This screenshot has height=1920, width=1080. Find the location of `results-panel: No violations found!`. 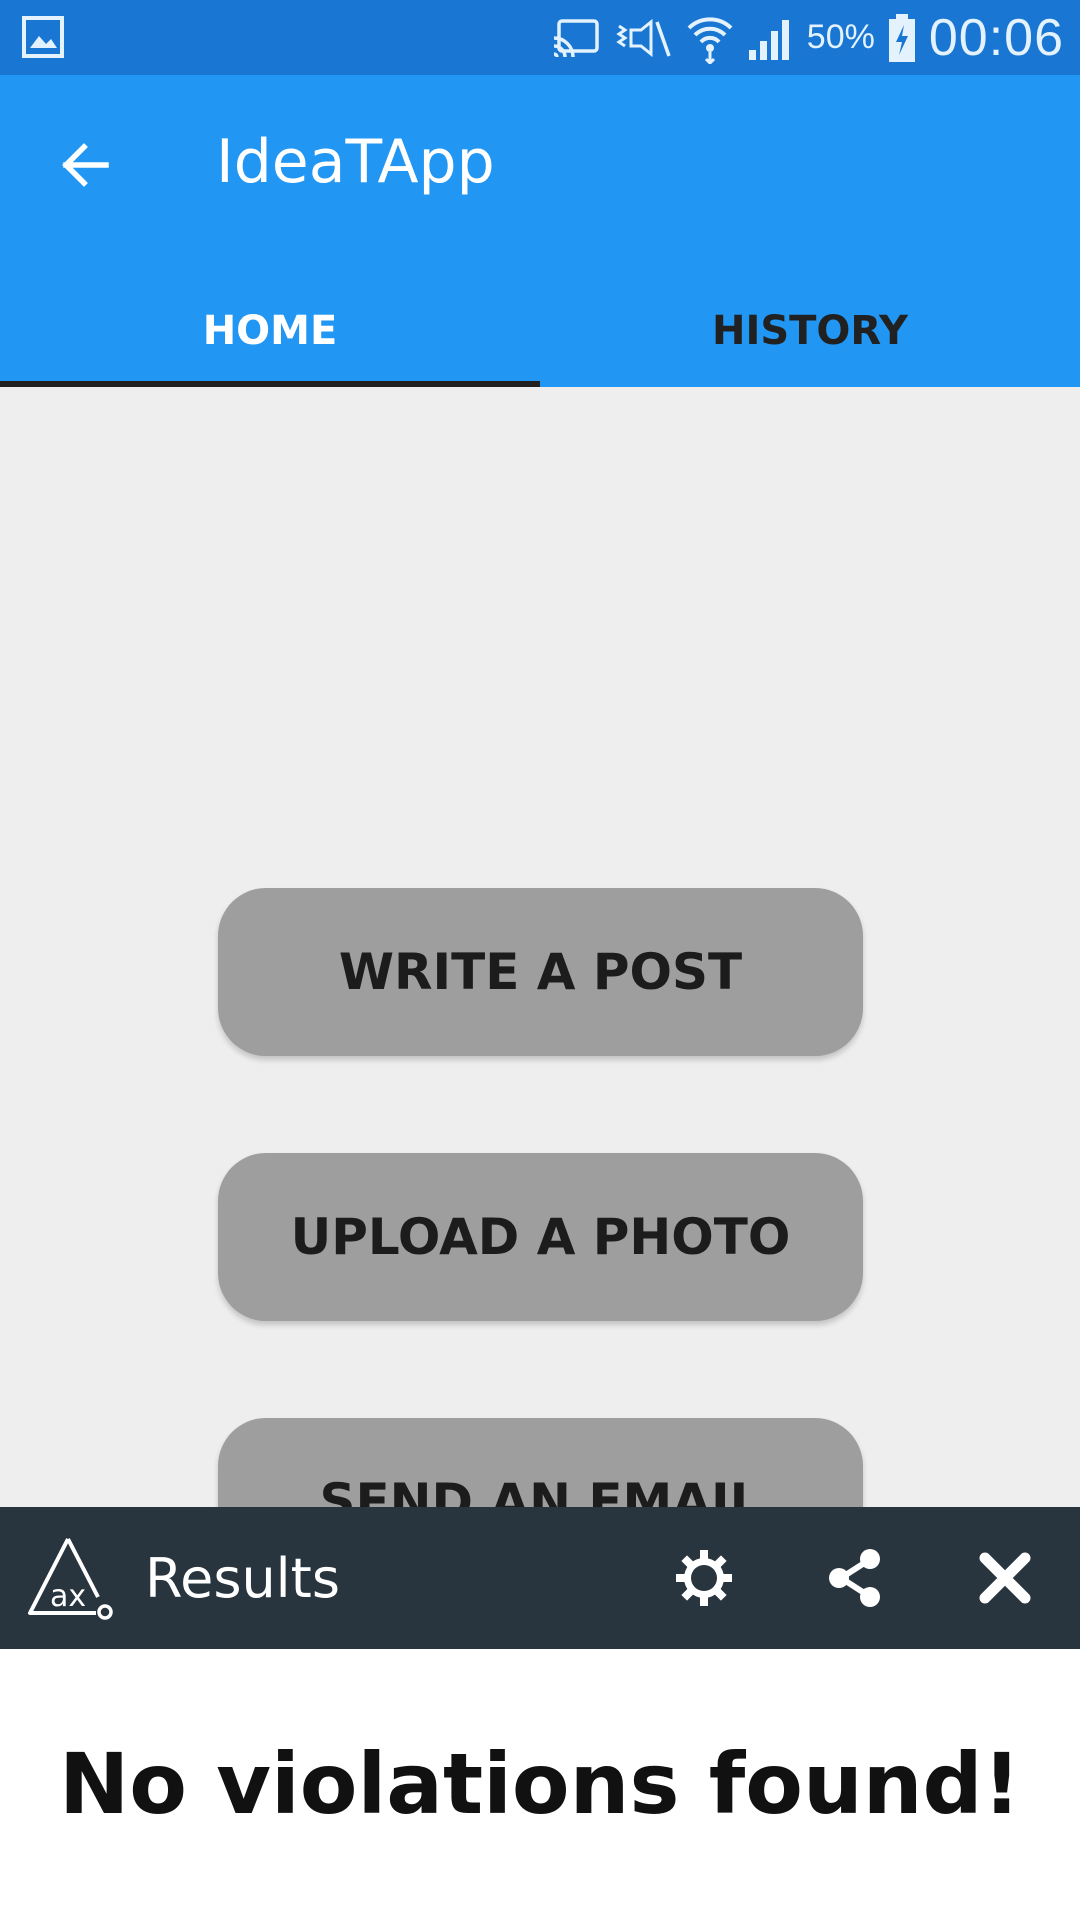

results-panel: No violations found! is located at coordinates (540, 1784).